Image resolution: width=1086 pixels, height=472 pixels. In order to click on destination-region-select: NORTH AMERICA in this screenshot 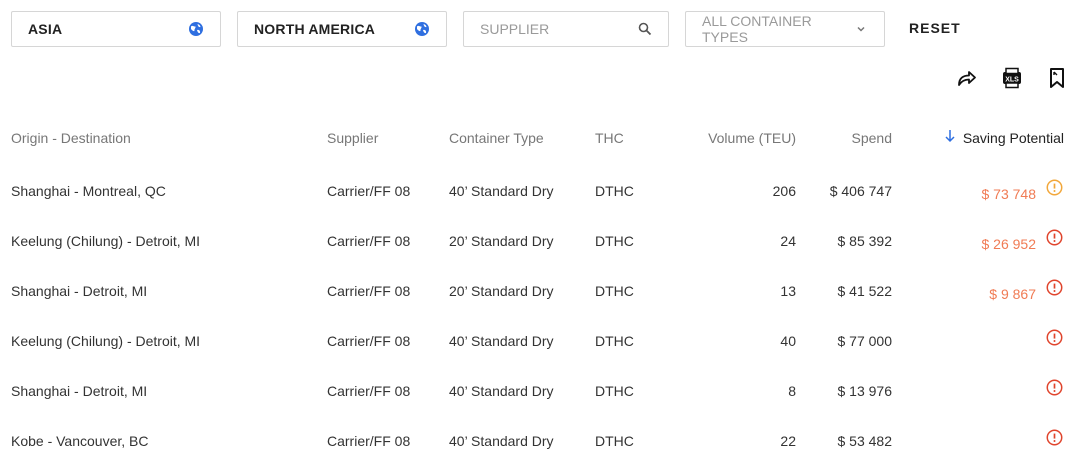, I will do `click(342, 29)`.